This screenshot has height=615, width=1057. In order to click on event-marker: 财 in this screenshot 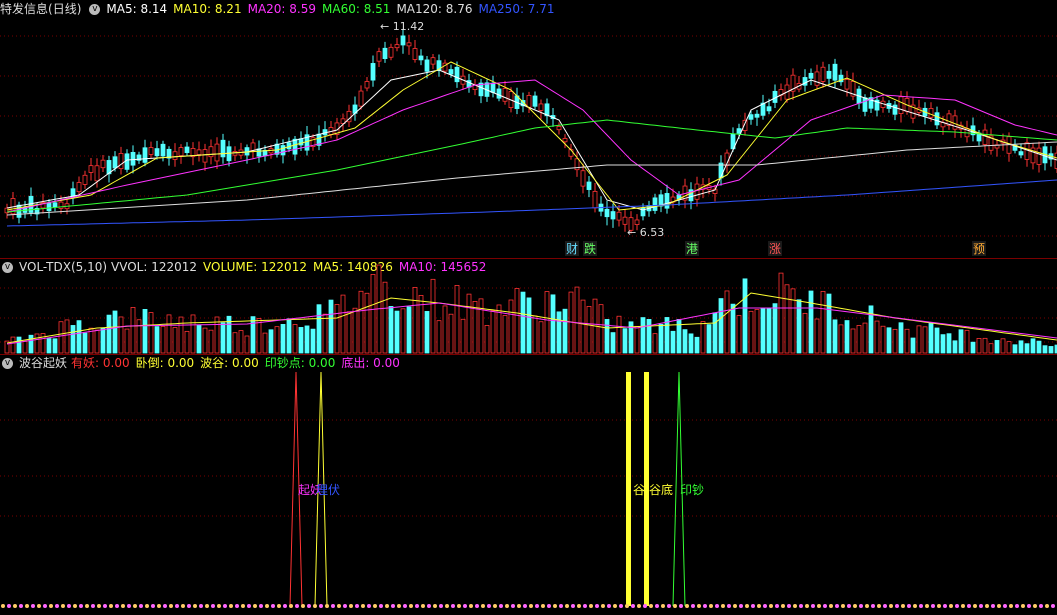, I will do `click(572, 249)`.